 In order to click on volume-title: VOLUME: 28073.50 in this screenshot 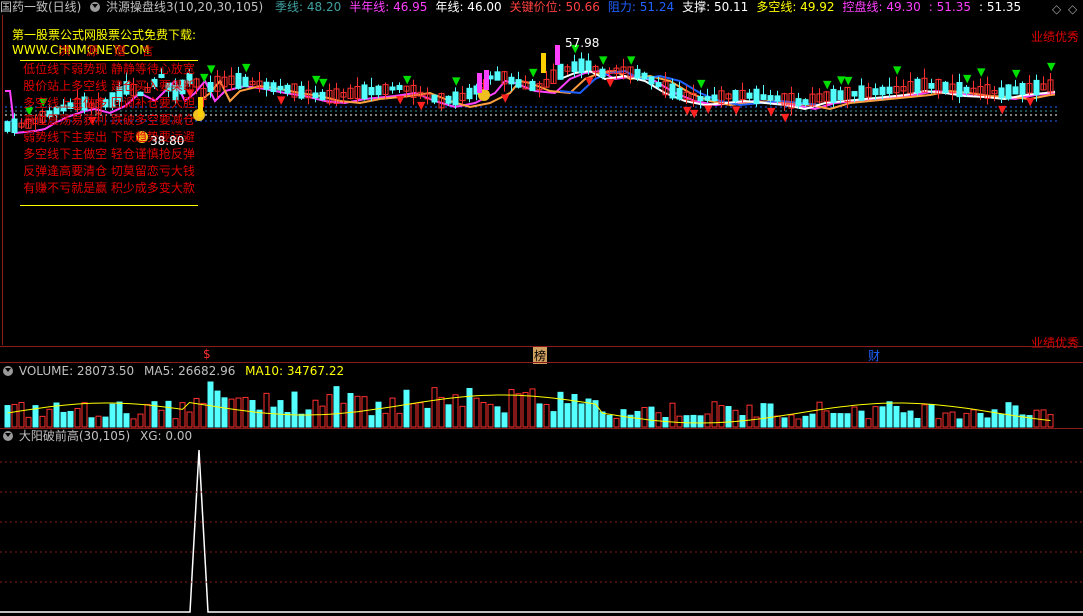, I will do `click(76, 371)`.